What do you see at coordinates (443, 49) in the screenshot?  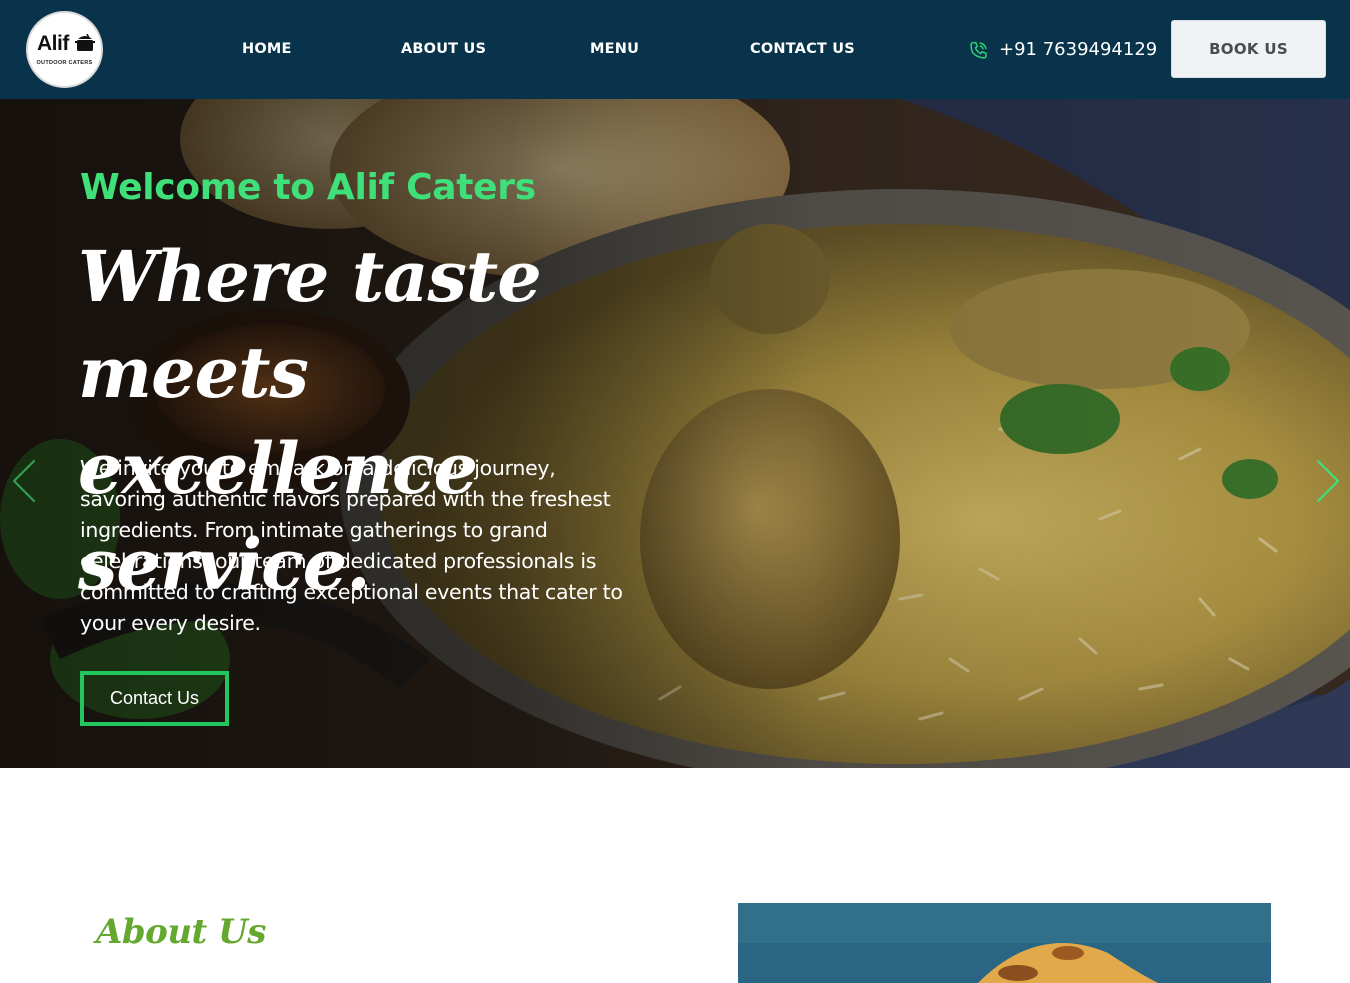 I see `nav-about-us: ABOUT US` at bounding box center [443, 49].